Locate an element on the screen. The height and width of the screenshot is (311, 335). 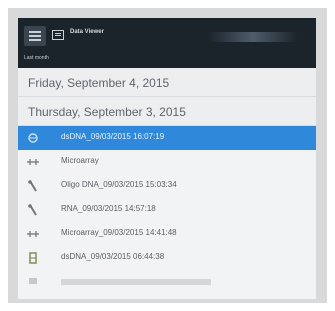
list-item-label: dsDNA_09/03/2015 16:07:19 is located at coordinates (113, 136).